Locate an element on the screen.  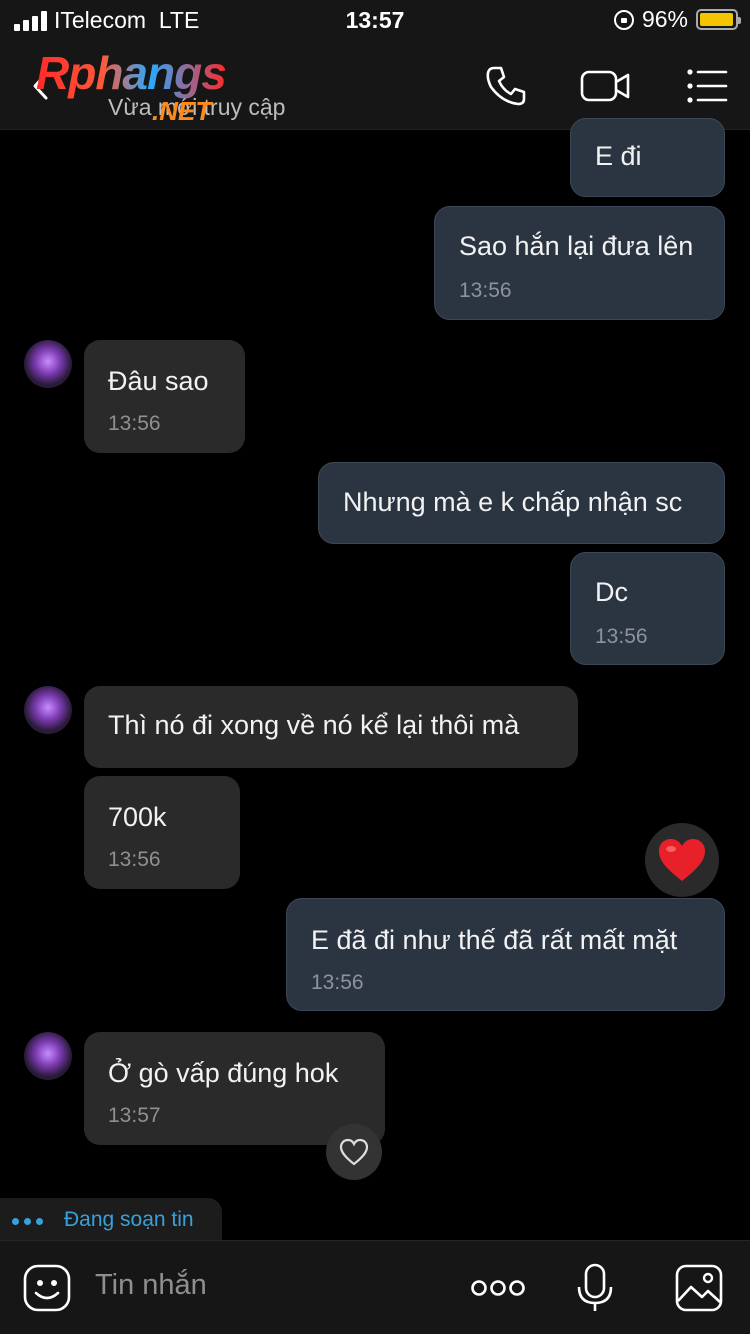
typing-indicator: Đang soạn tin is located at coordinates (111, 1220).